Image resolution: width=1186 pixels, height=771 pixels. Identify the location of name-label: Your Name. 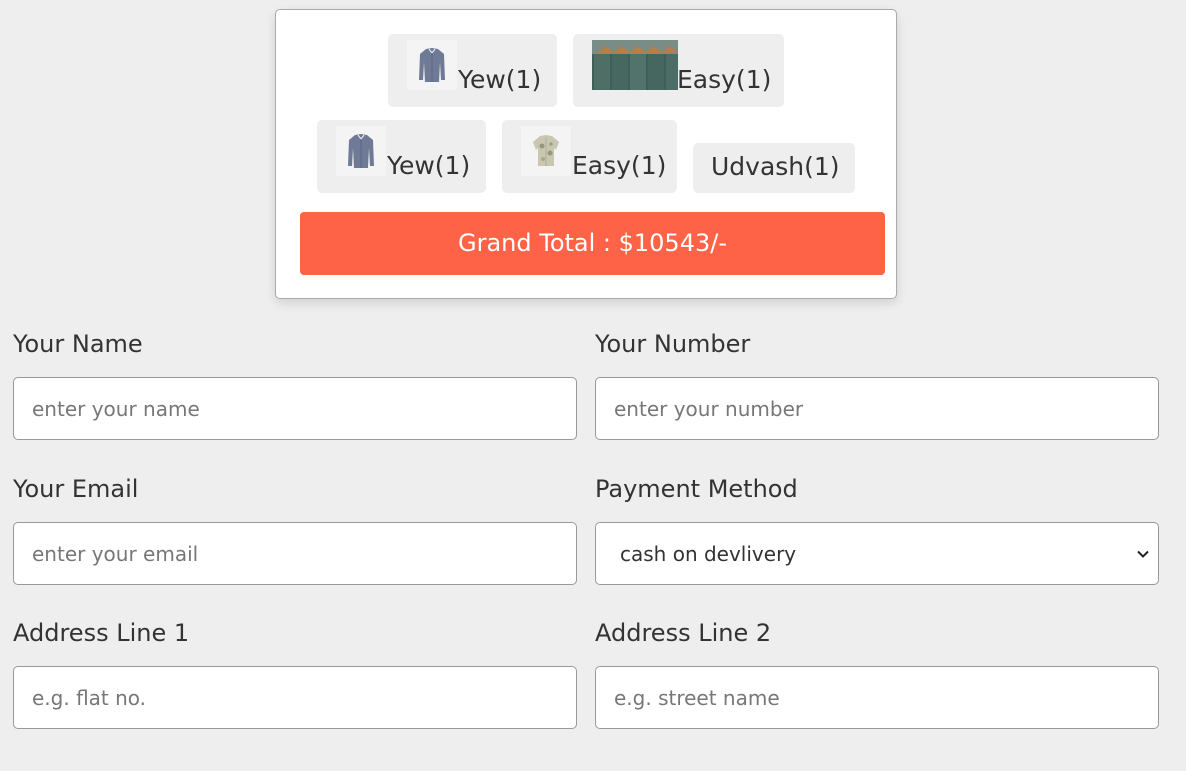
(78, 344).